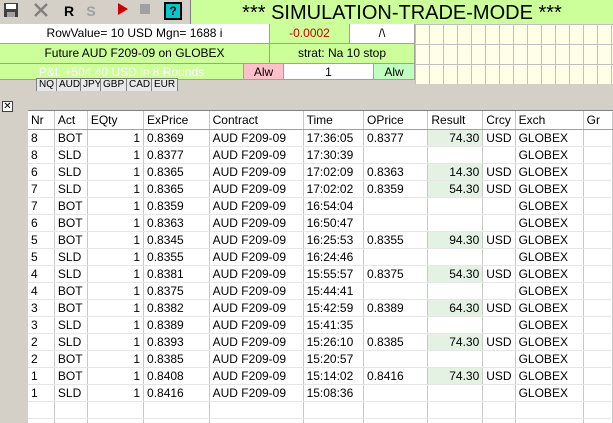  What do you see at coordinates (123, 11) in the screenshot?
I see `play-icon` at bounding box center [123, 11].